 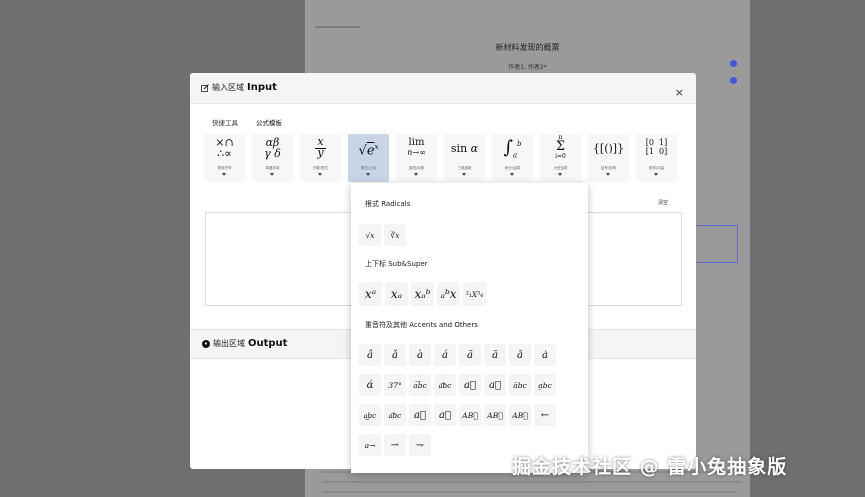 What do you see at coordinates (420, 355) in the screenshot?
I see `accent-grave: à` at bounding box center [420, 355].